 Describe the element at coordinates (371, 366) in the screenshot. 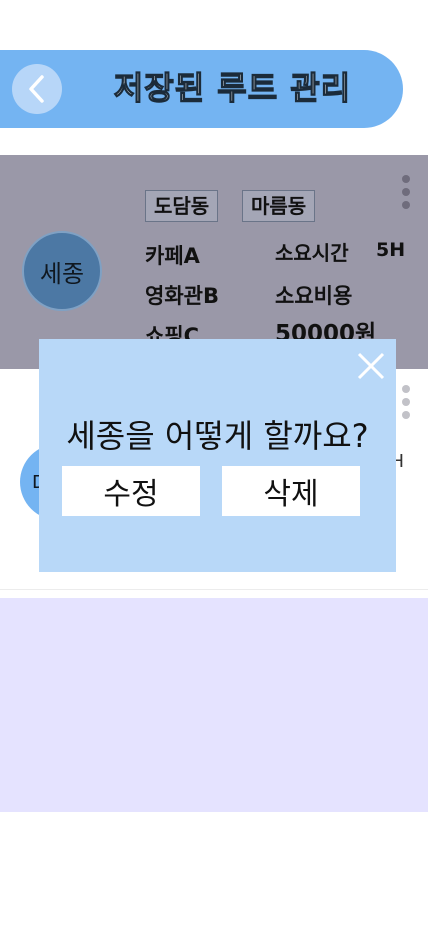

I see `close-icon` at that location.